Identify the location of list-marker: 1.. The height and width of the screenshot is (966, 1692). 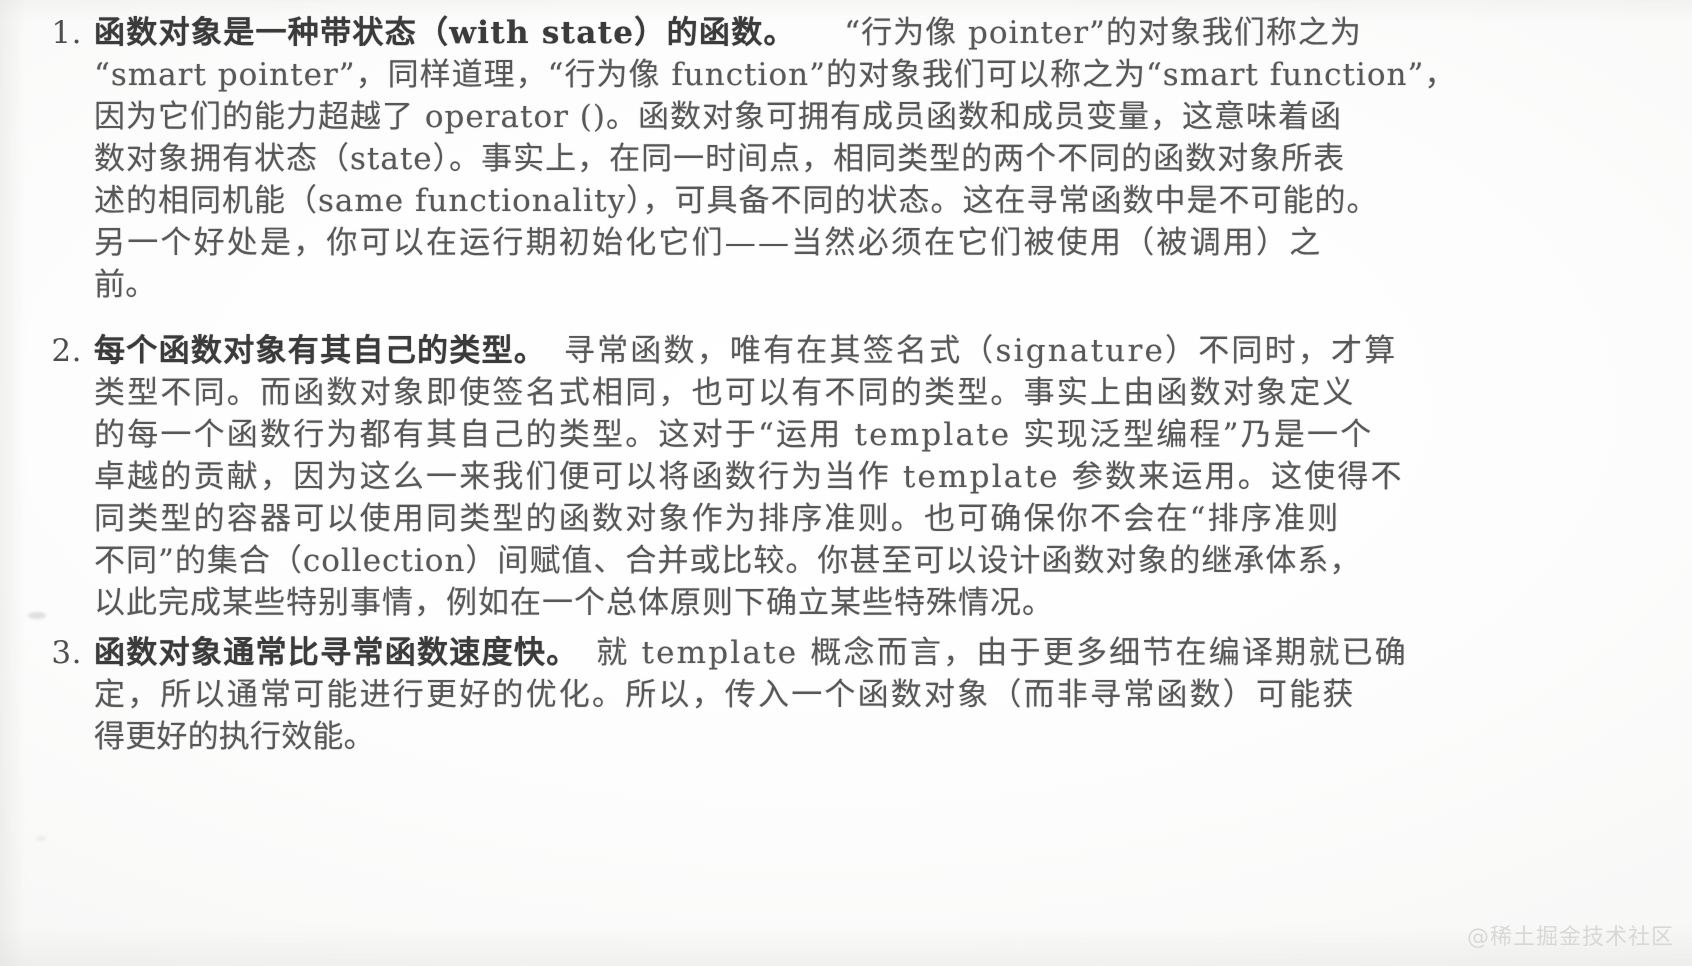
(66, 33).